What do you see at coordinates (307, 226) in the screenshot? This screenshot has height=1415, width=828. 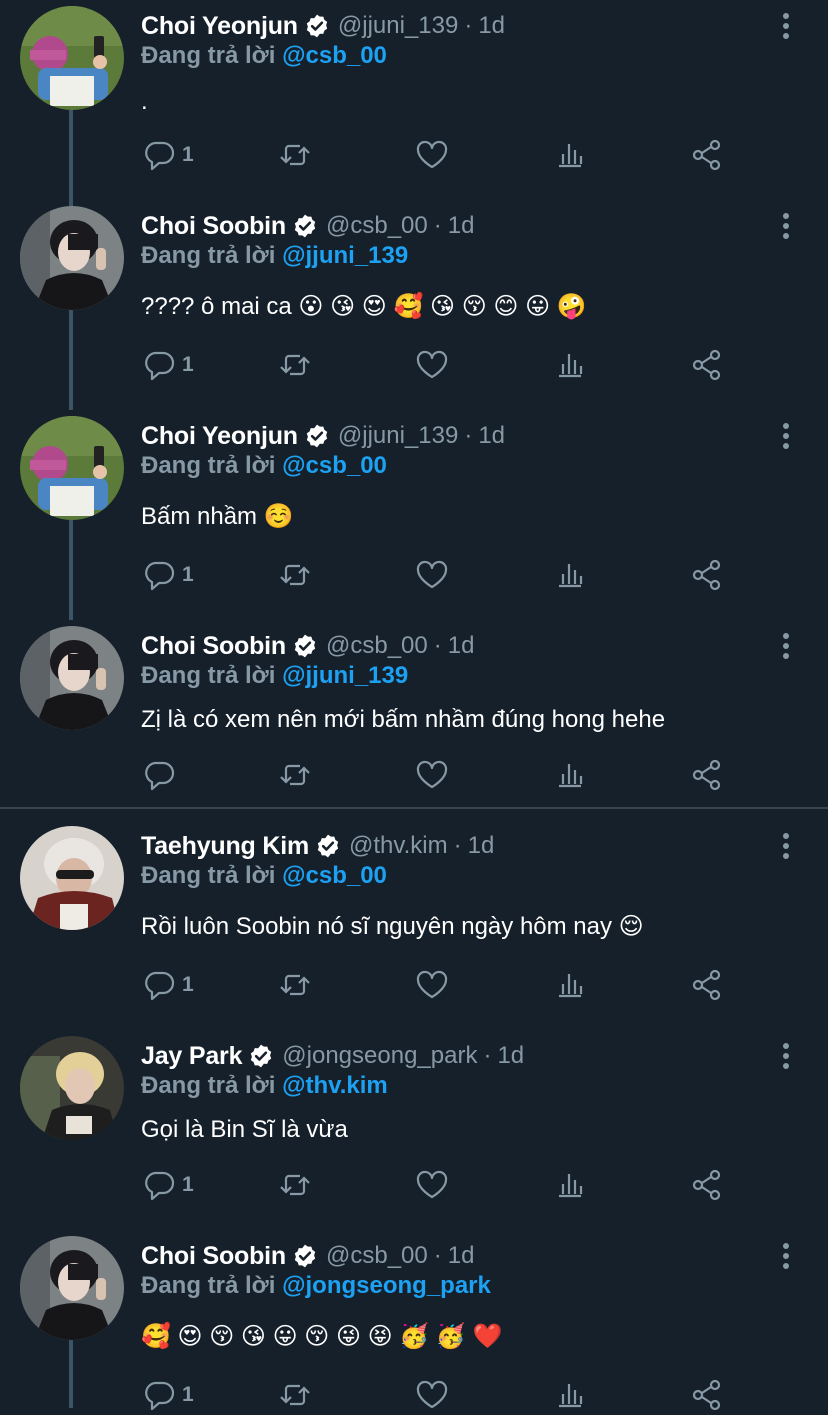 I see `tweet-header: Choi Soobin @csb_00 · 1d` at bounding box center [307, 226].